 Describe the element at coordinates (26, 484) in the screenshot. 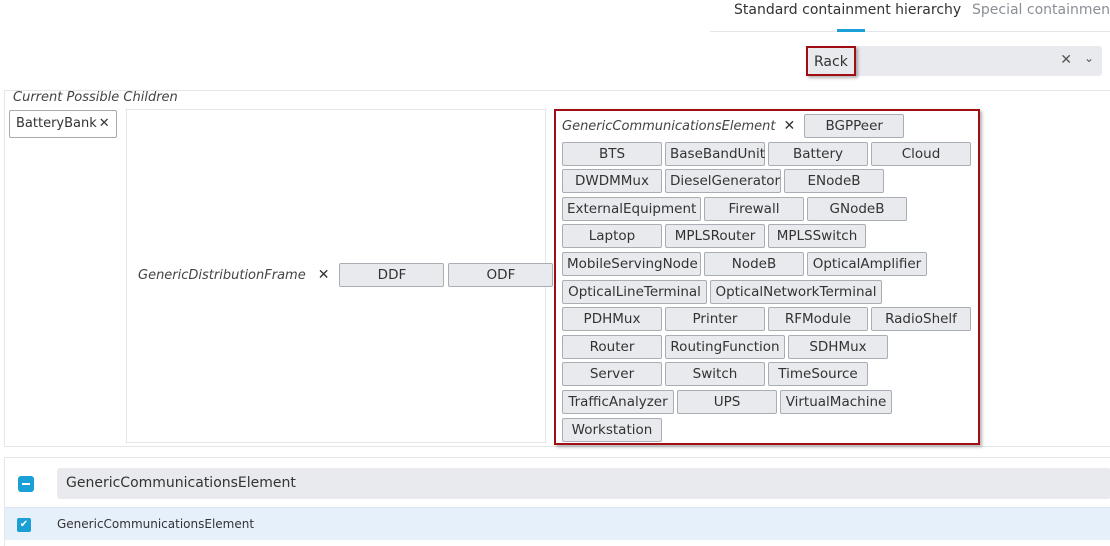

I see `indeterminate-checkbox` at that location.